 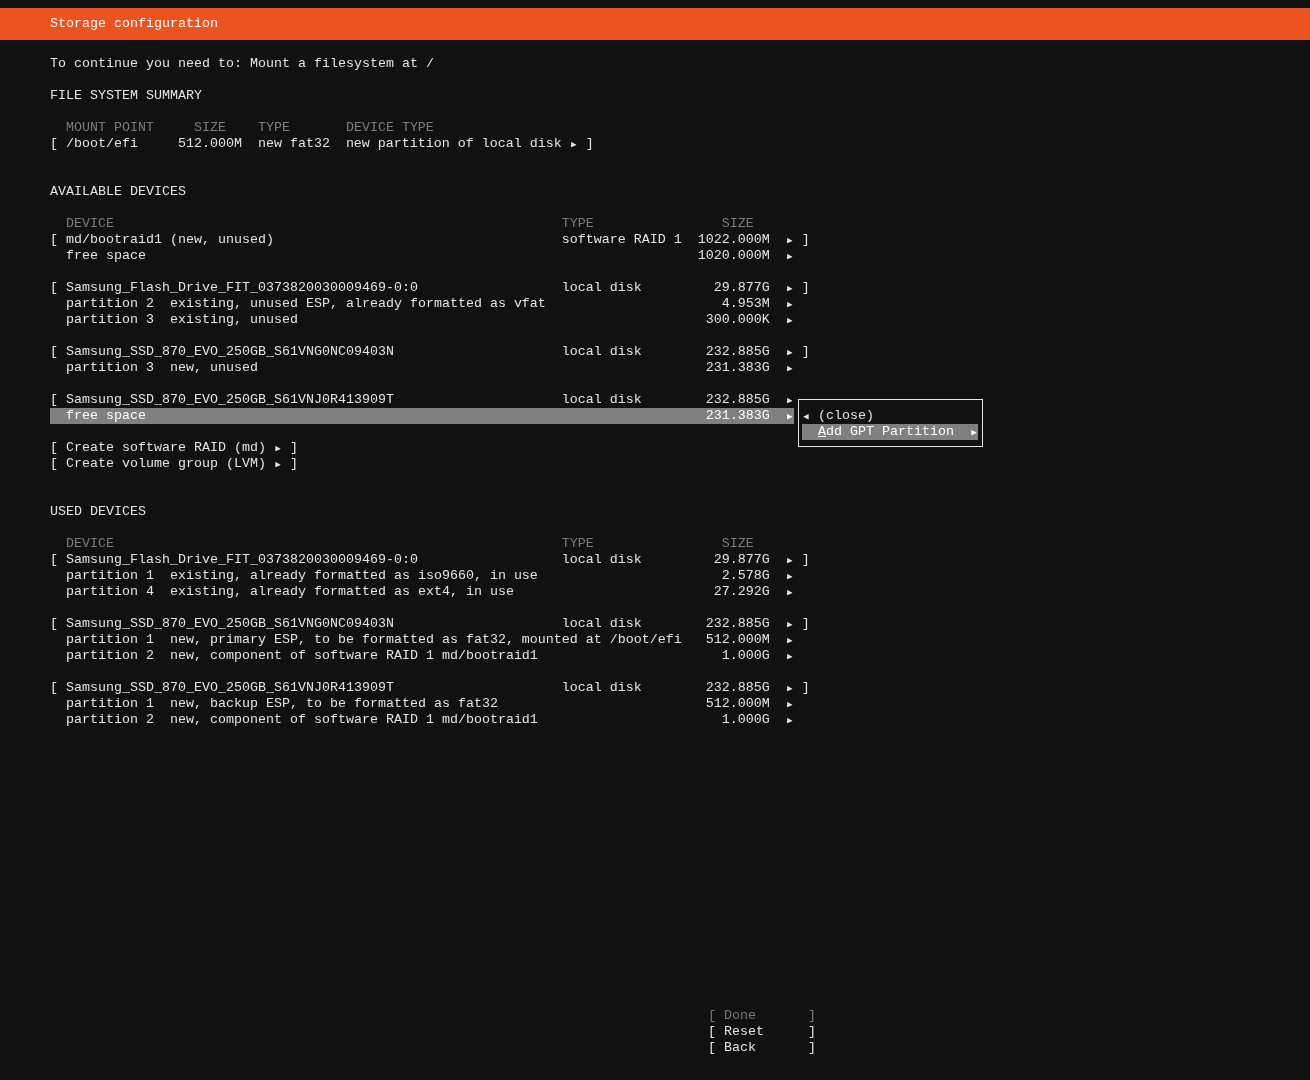 What do you see at coordinates (762, 1048) in the screenshot?
I see `footer-button: [ Back ]` at bounding box center [762, 1048].